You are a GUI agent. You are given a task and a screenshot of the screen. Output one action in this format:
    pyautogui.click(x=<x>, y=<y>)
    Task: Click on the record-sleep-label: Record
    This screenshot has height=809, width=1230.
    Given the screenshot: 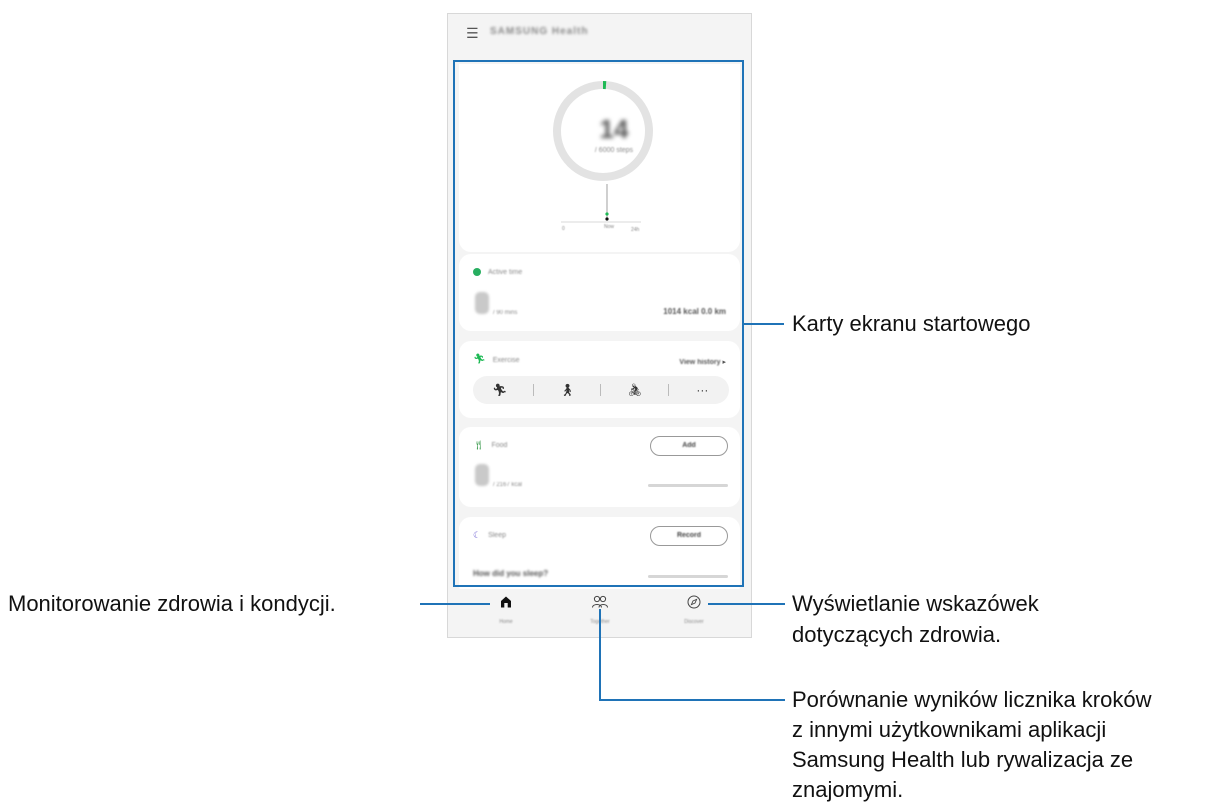 What is the action you would take?
    pyautogui.click(x=689, y=535)
    